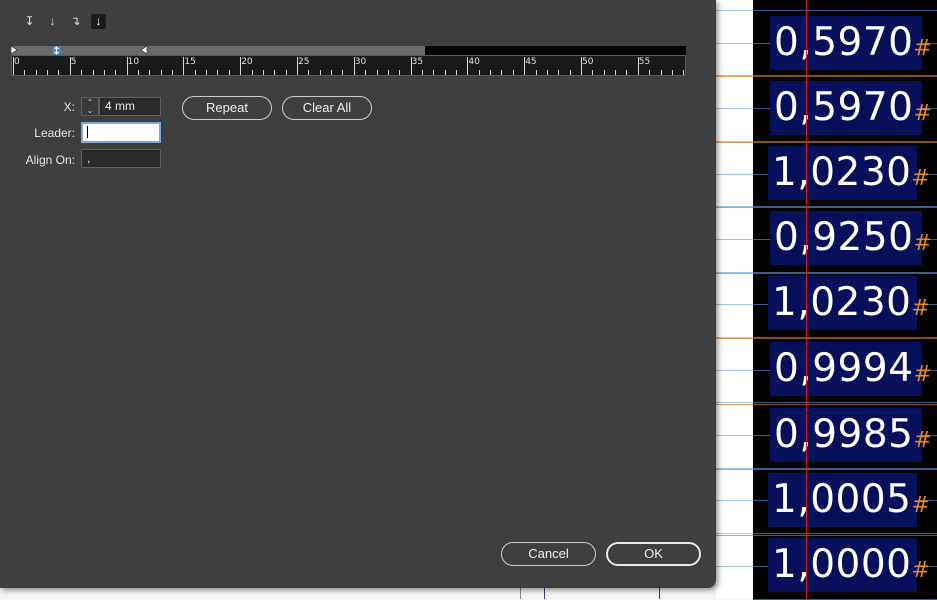  What do you see at coordinates (548, 554) in the screenshot?
I see `cancel-button: Cancel` at bounding box center [548, 554].